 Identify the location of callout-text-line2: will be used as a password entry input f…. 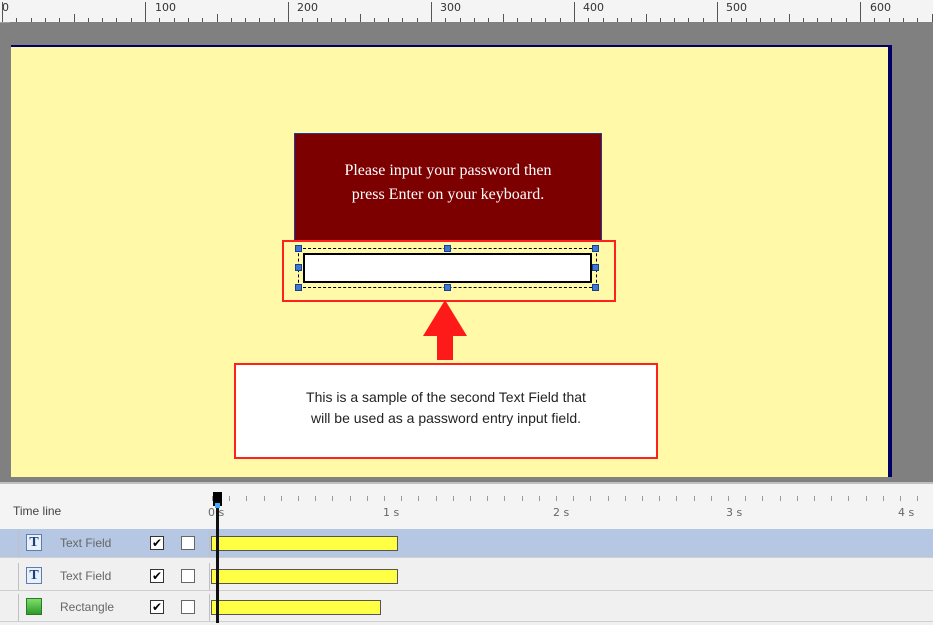
(446, 418).